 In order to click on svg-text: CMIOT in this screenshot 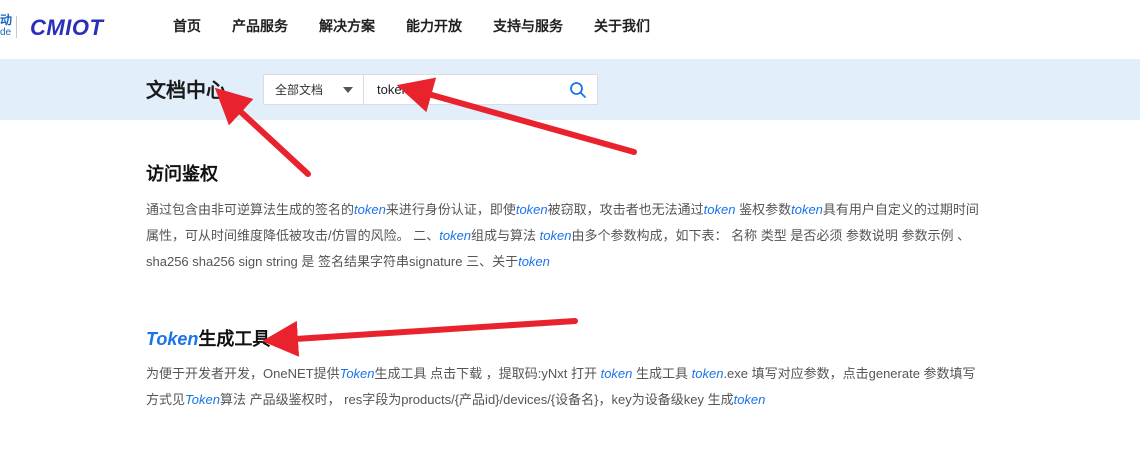, I will do `click(67, 27)`.